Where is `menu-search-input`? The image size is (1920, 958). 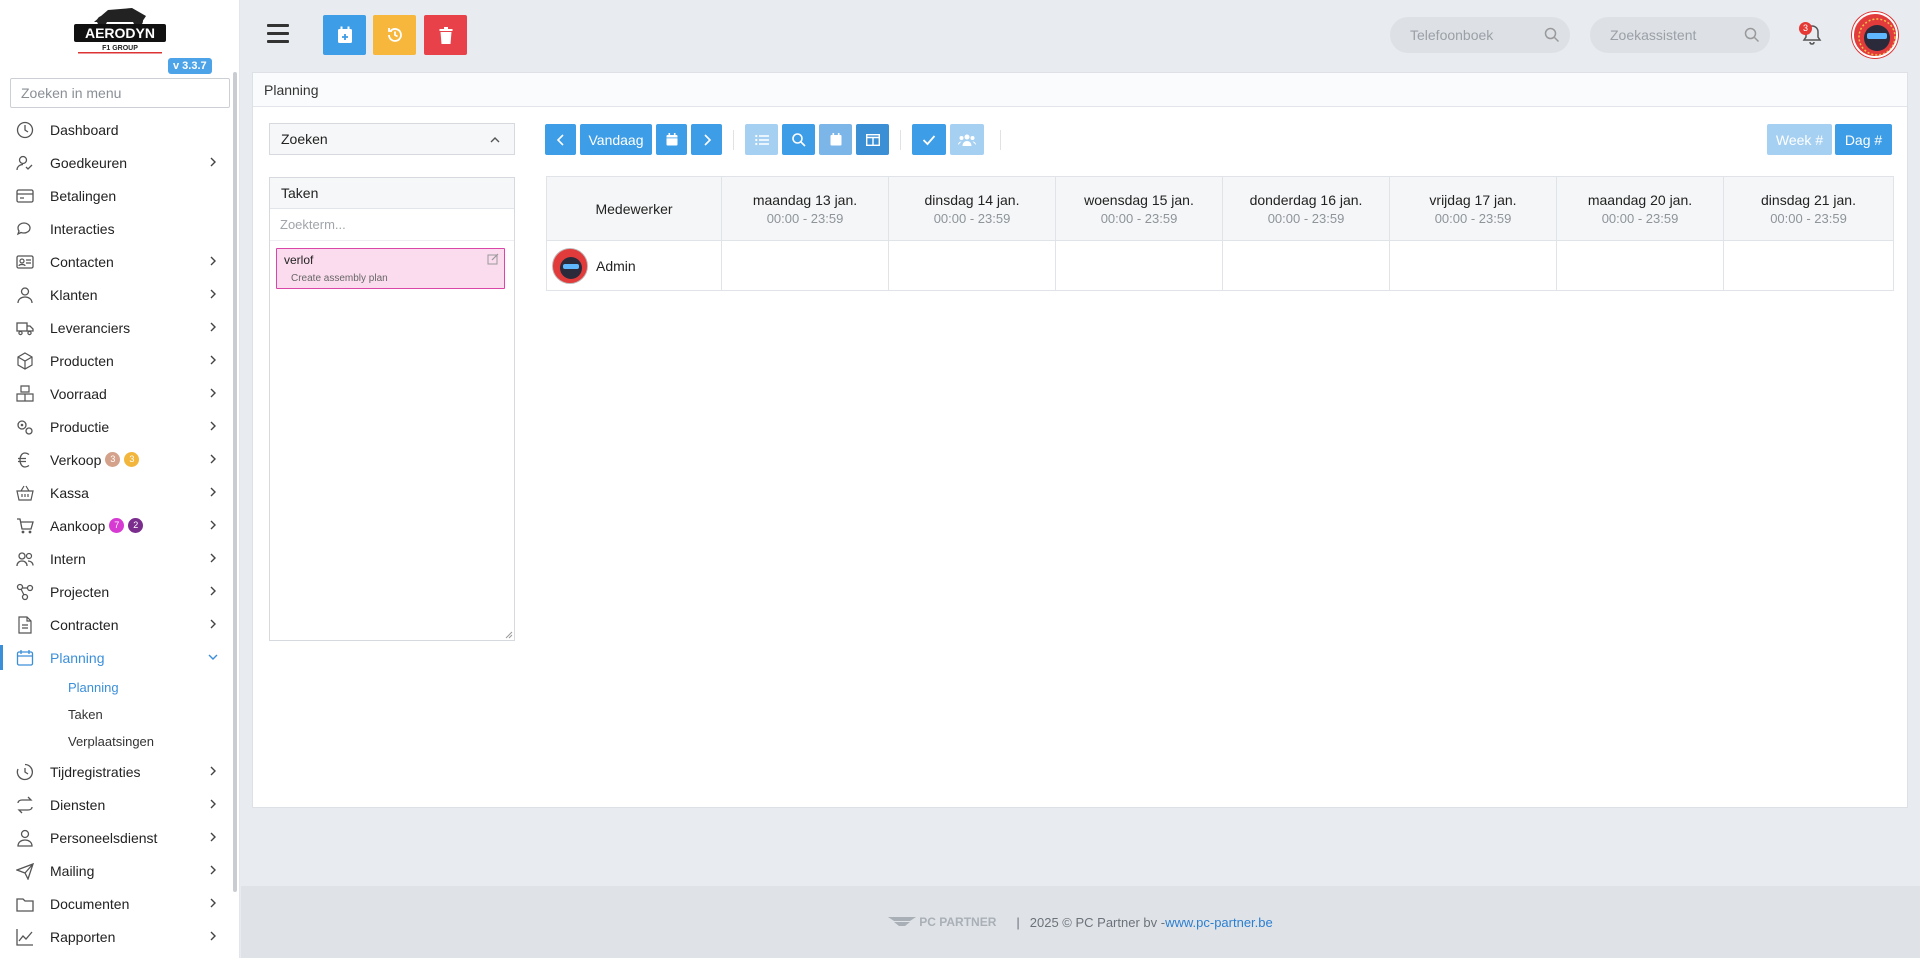 menu-search-input is located at coordinates (120, 93).